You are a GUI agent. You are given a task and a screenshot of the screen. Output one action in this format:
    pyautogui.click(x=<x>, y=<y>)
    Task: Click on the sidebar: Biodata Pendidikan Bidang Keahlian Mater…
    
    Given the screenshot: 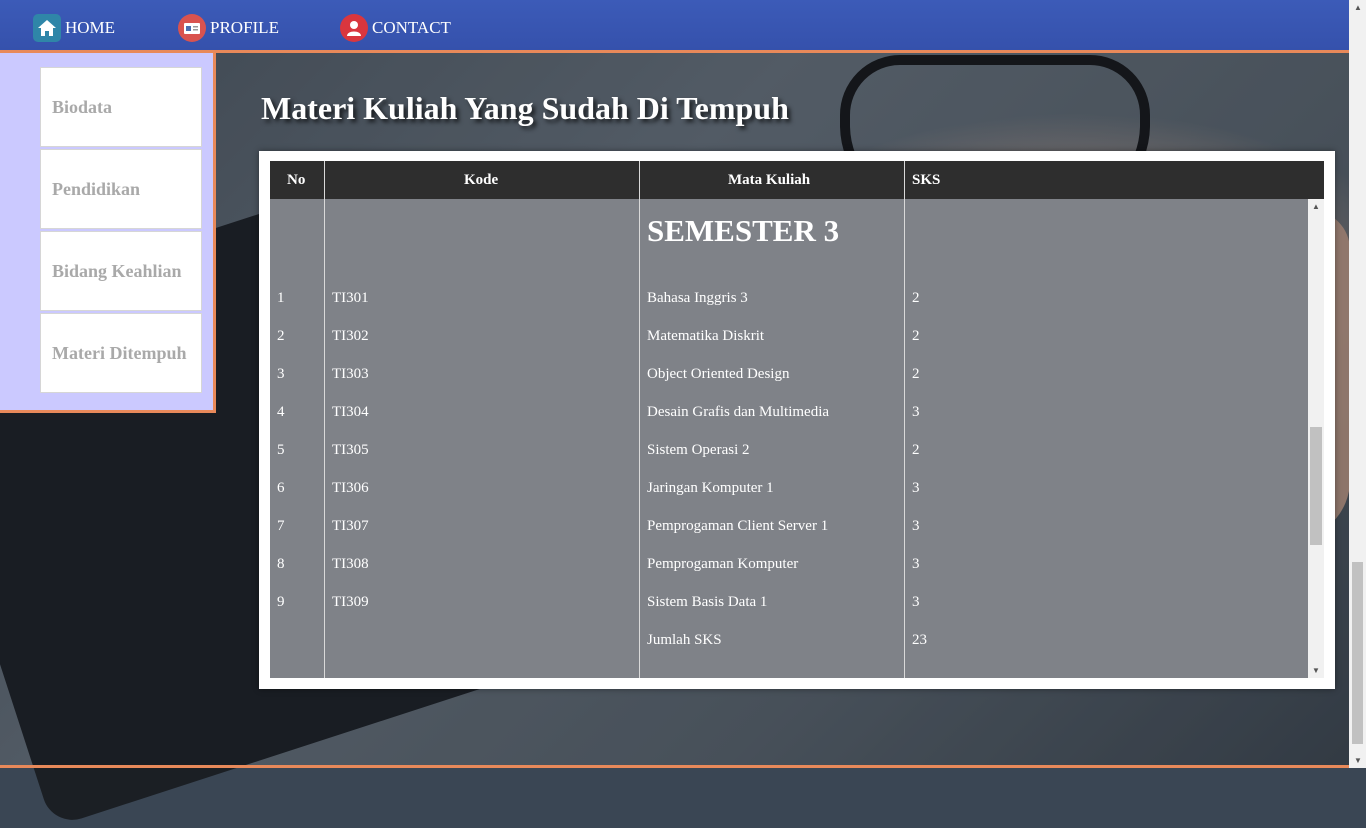 What is the action you would take?
    pyautogui.click(x=108, y=233)
    